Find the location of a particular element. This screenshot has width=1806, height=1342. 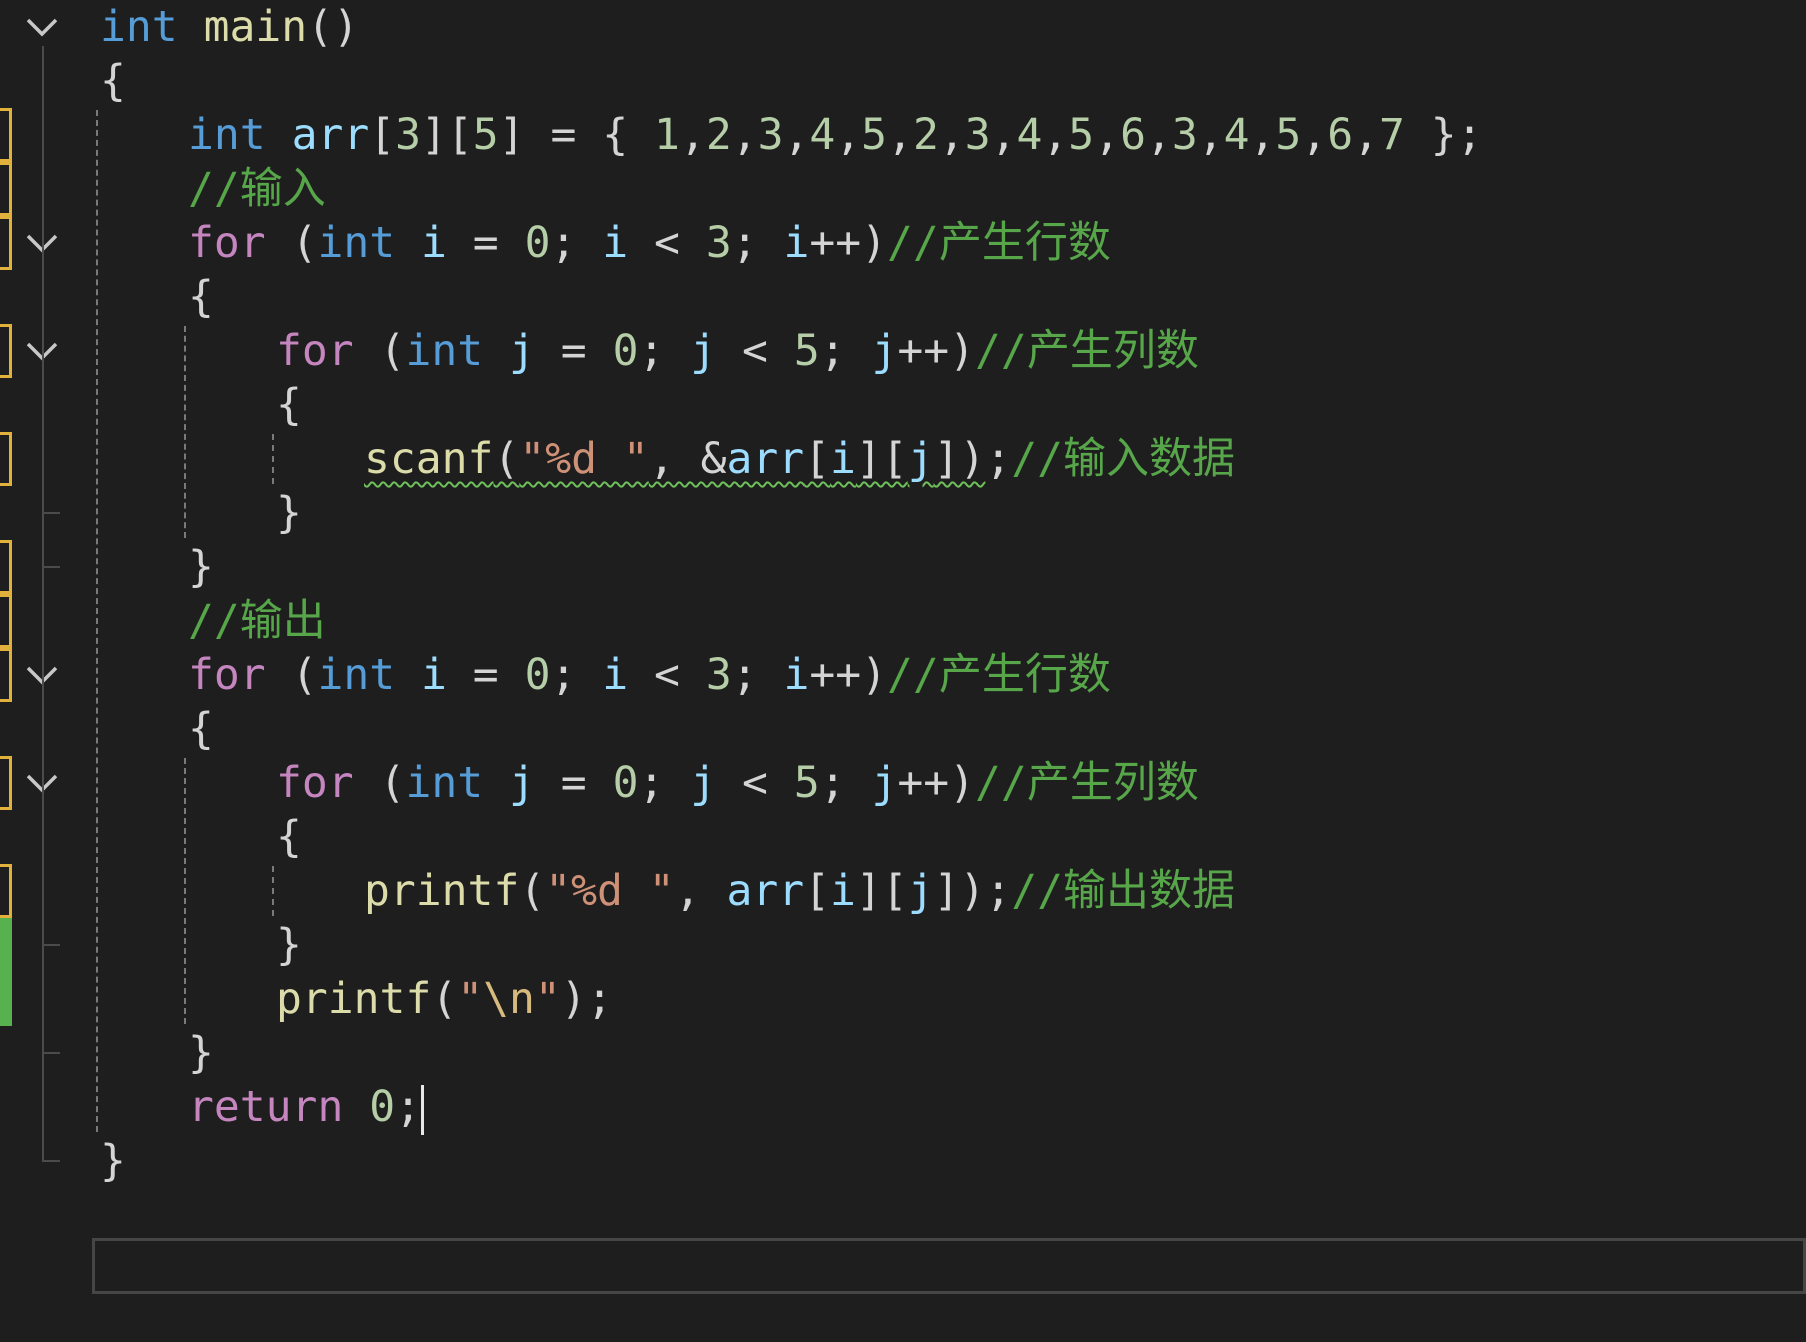

indent-guide is located at coordinates (273, 459).